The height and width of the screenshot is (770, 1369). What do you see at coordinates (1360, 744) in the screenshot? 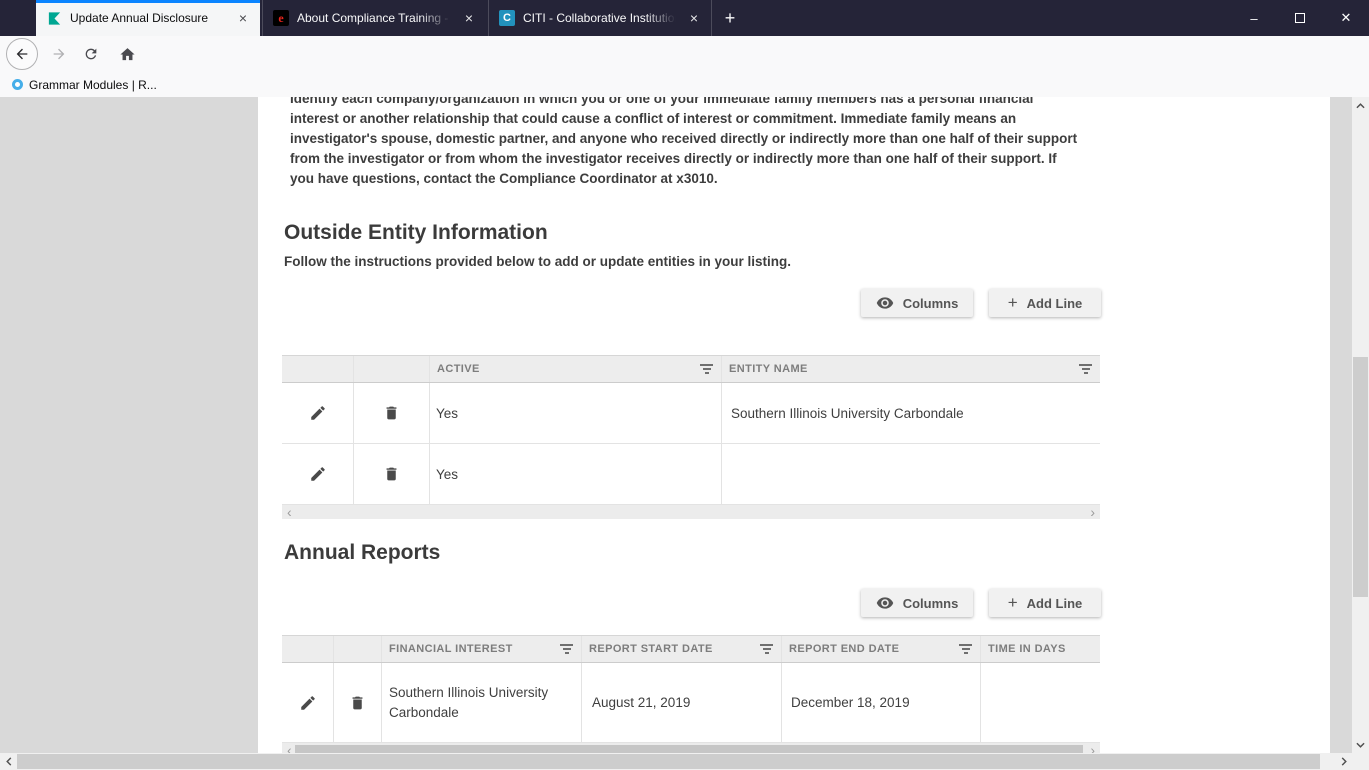
I see `scroll-down-icon` at bounding box center [1360, 744].